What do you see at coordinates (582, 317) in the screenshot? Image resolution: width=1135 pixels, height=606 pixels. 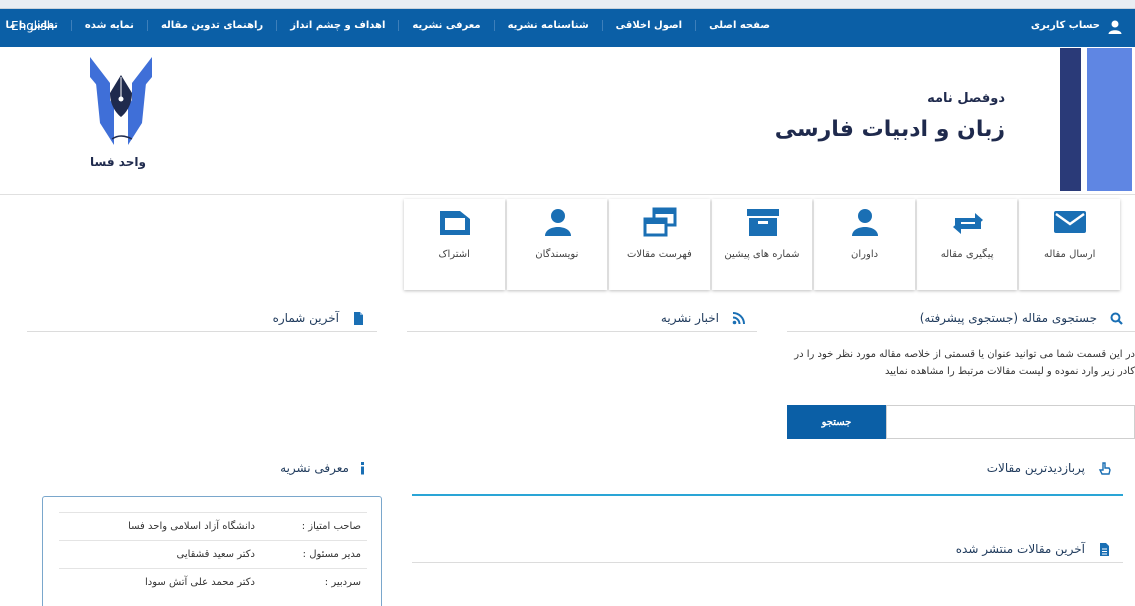 I see `news-section-header: اخبار نشریه` at bounding box center [582, 317].